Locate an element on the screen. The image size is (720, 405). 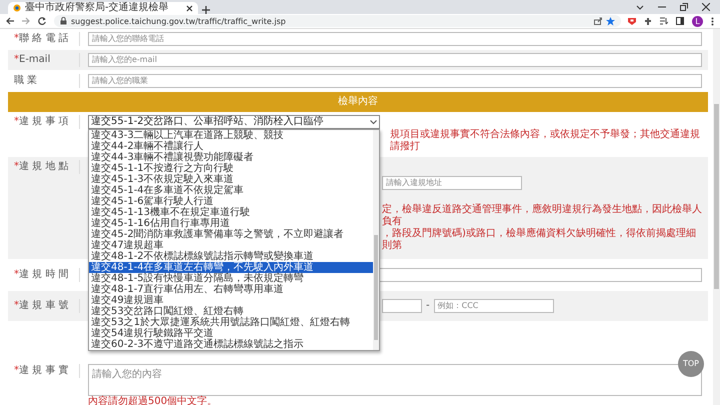
dropdown-option: 違交45-1-13機車不在規定車道行駛 is located at coordinates (231, 212).